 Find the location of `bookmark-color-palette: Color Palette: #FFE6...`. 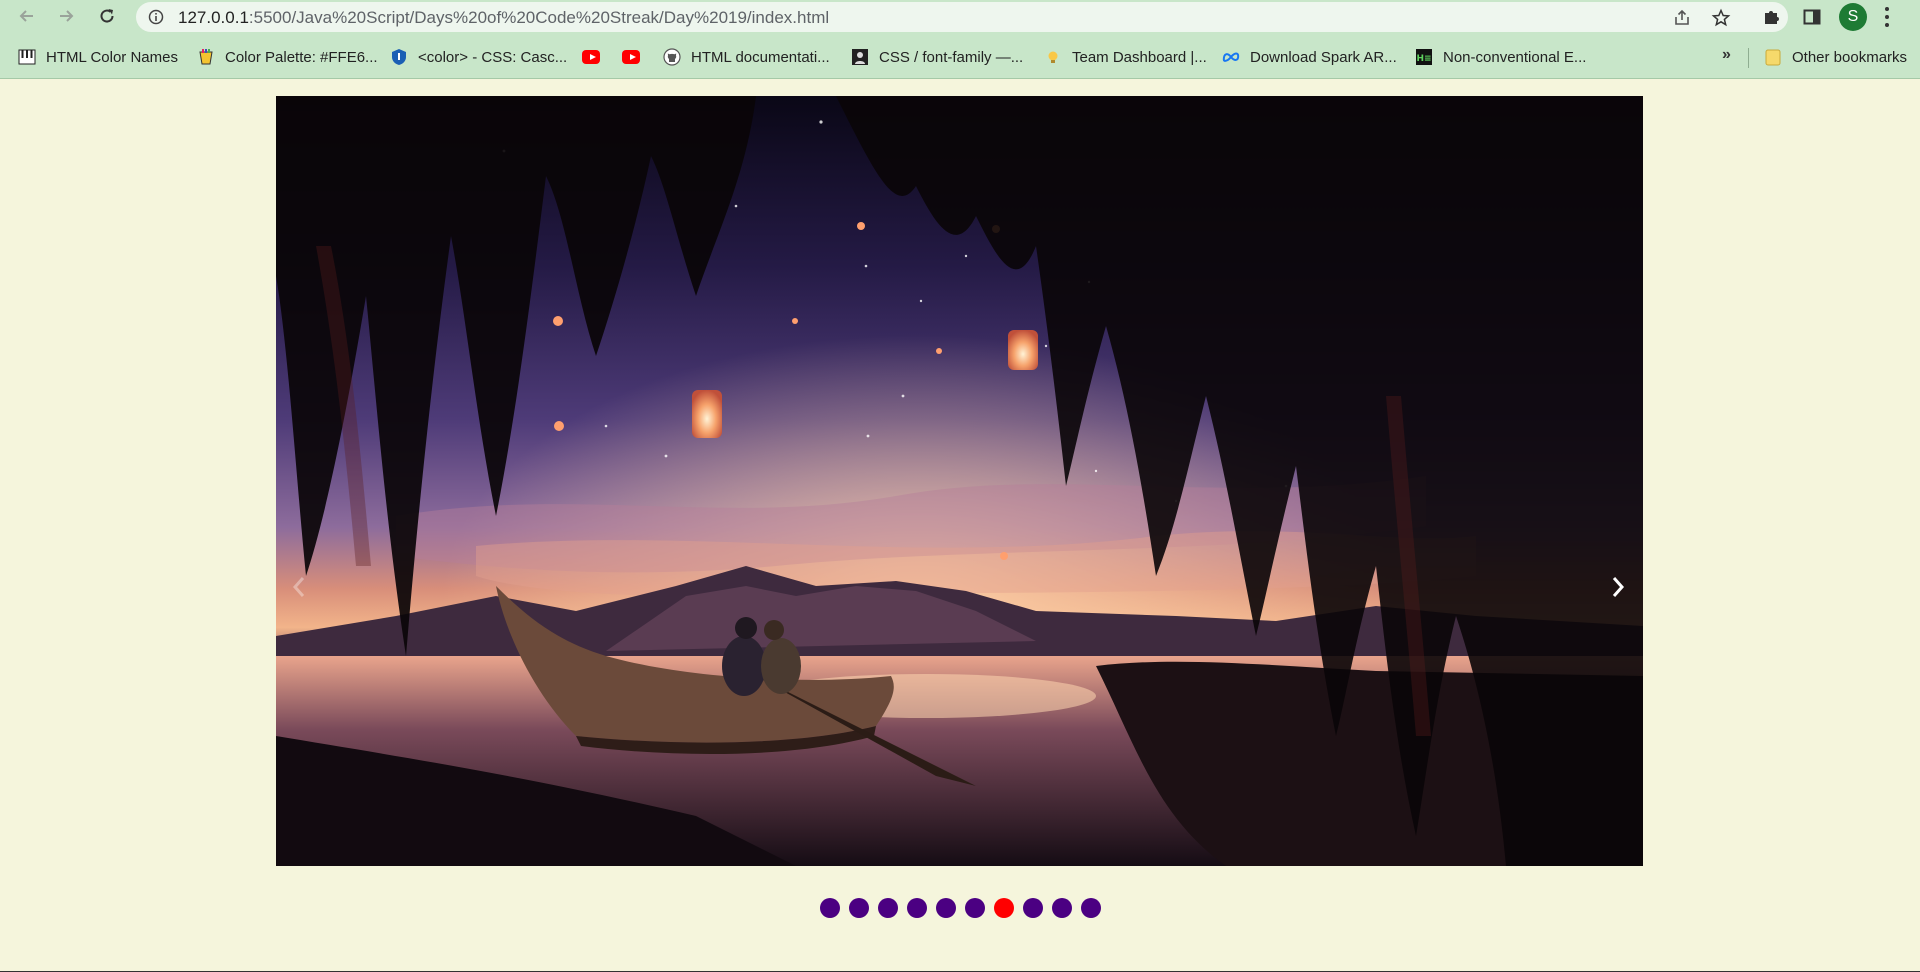

bookmark-color-palette: Color Palette: #FFE6... is located at coordinates (287, 57).